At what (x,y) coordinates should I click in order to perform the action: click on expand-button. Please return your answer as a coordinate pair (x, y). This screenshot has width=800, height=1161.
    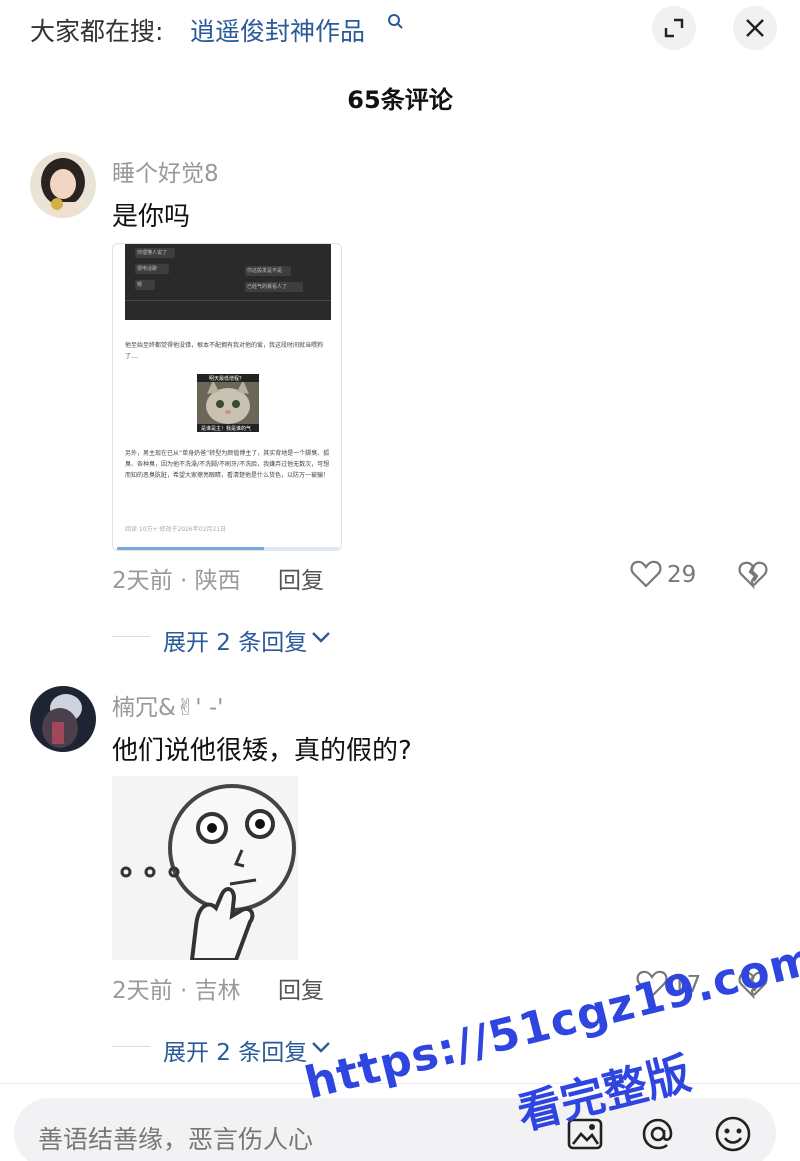
    Looking at the image, I should click on (674, 28).